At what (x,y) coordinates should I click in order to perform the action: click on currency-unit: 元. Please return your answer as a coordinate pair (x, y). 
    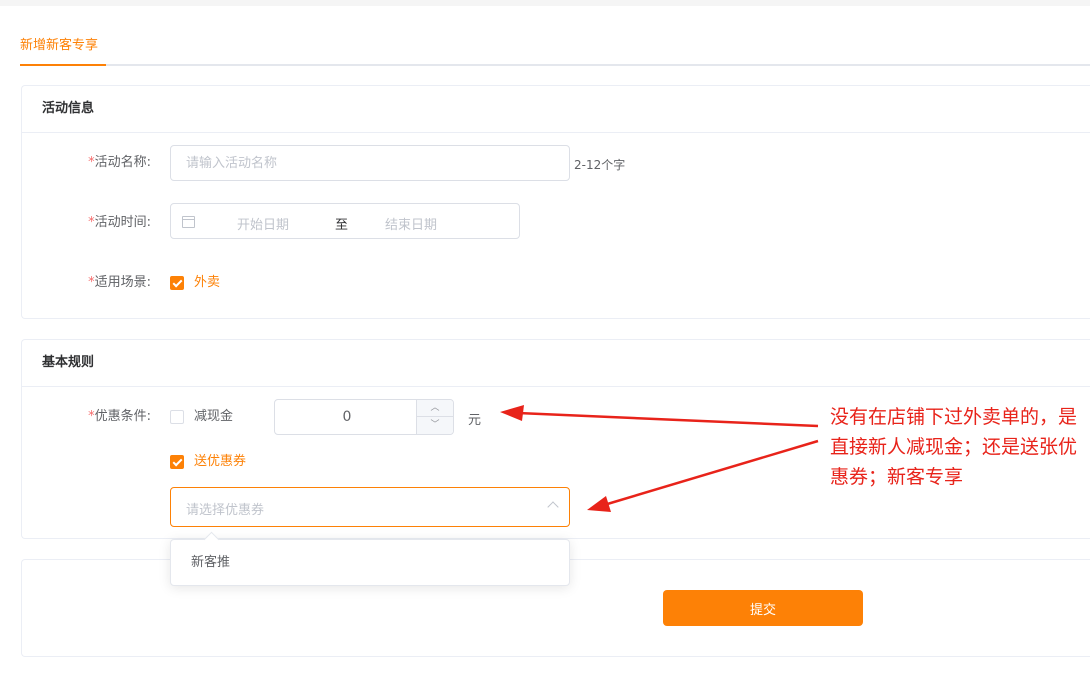
    Looking at the image, I should click on (475, 420).